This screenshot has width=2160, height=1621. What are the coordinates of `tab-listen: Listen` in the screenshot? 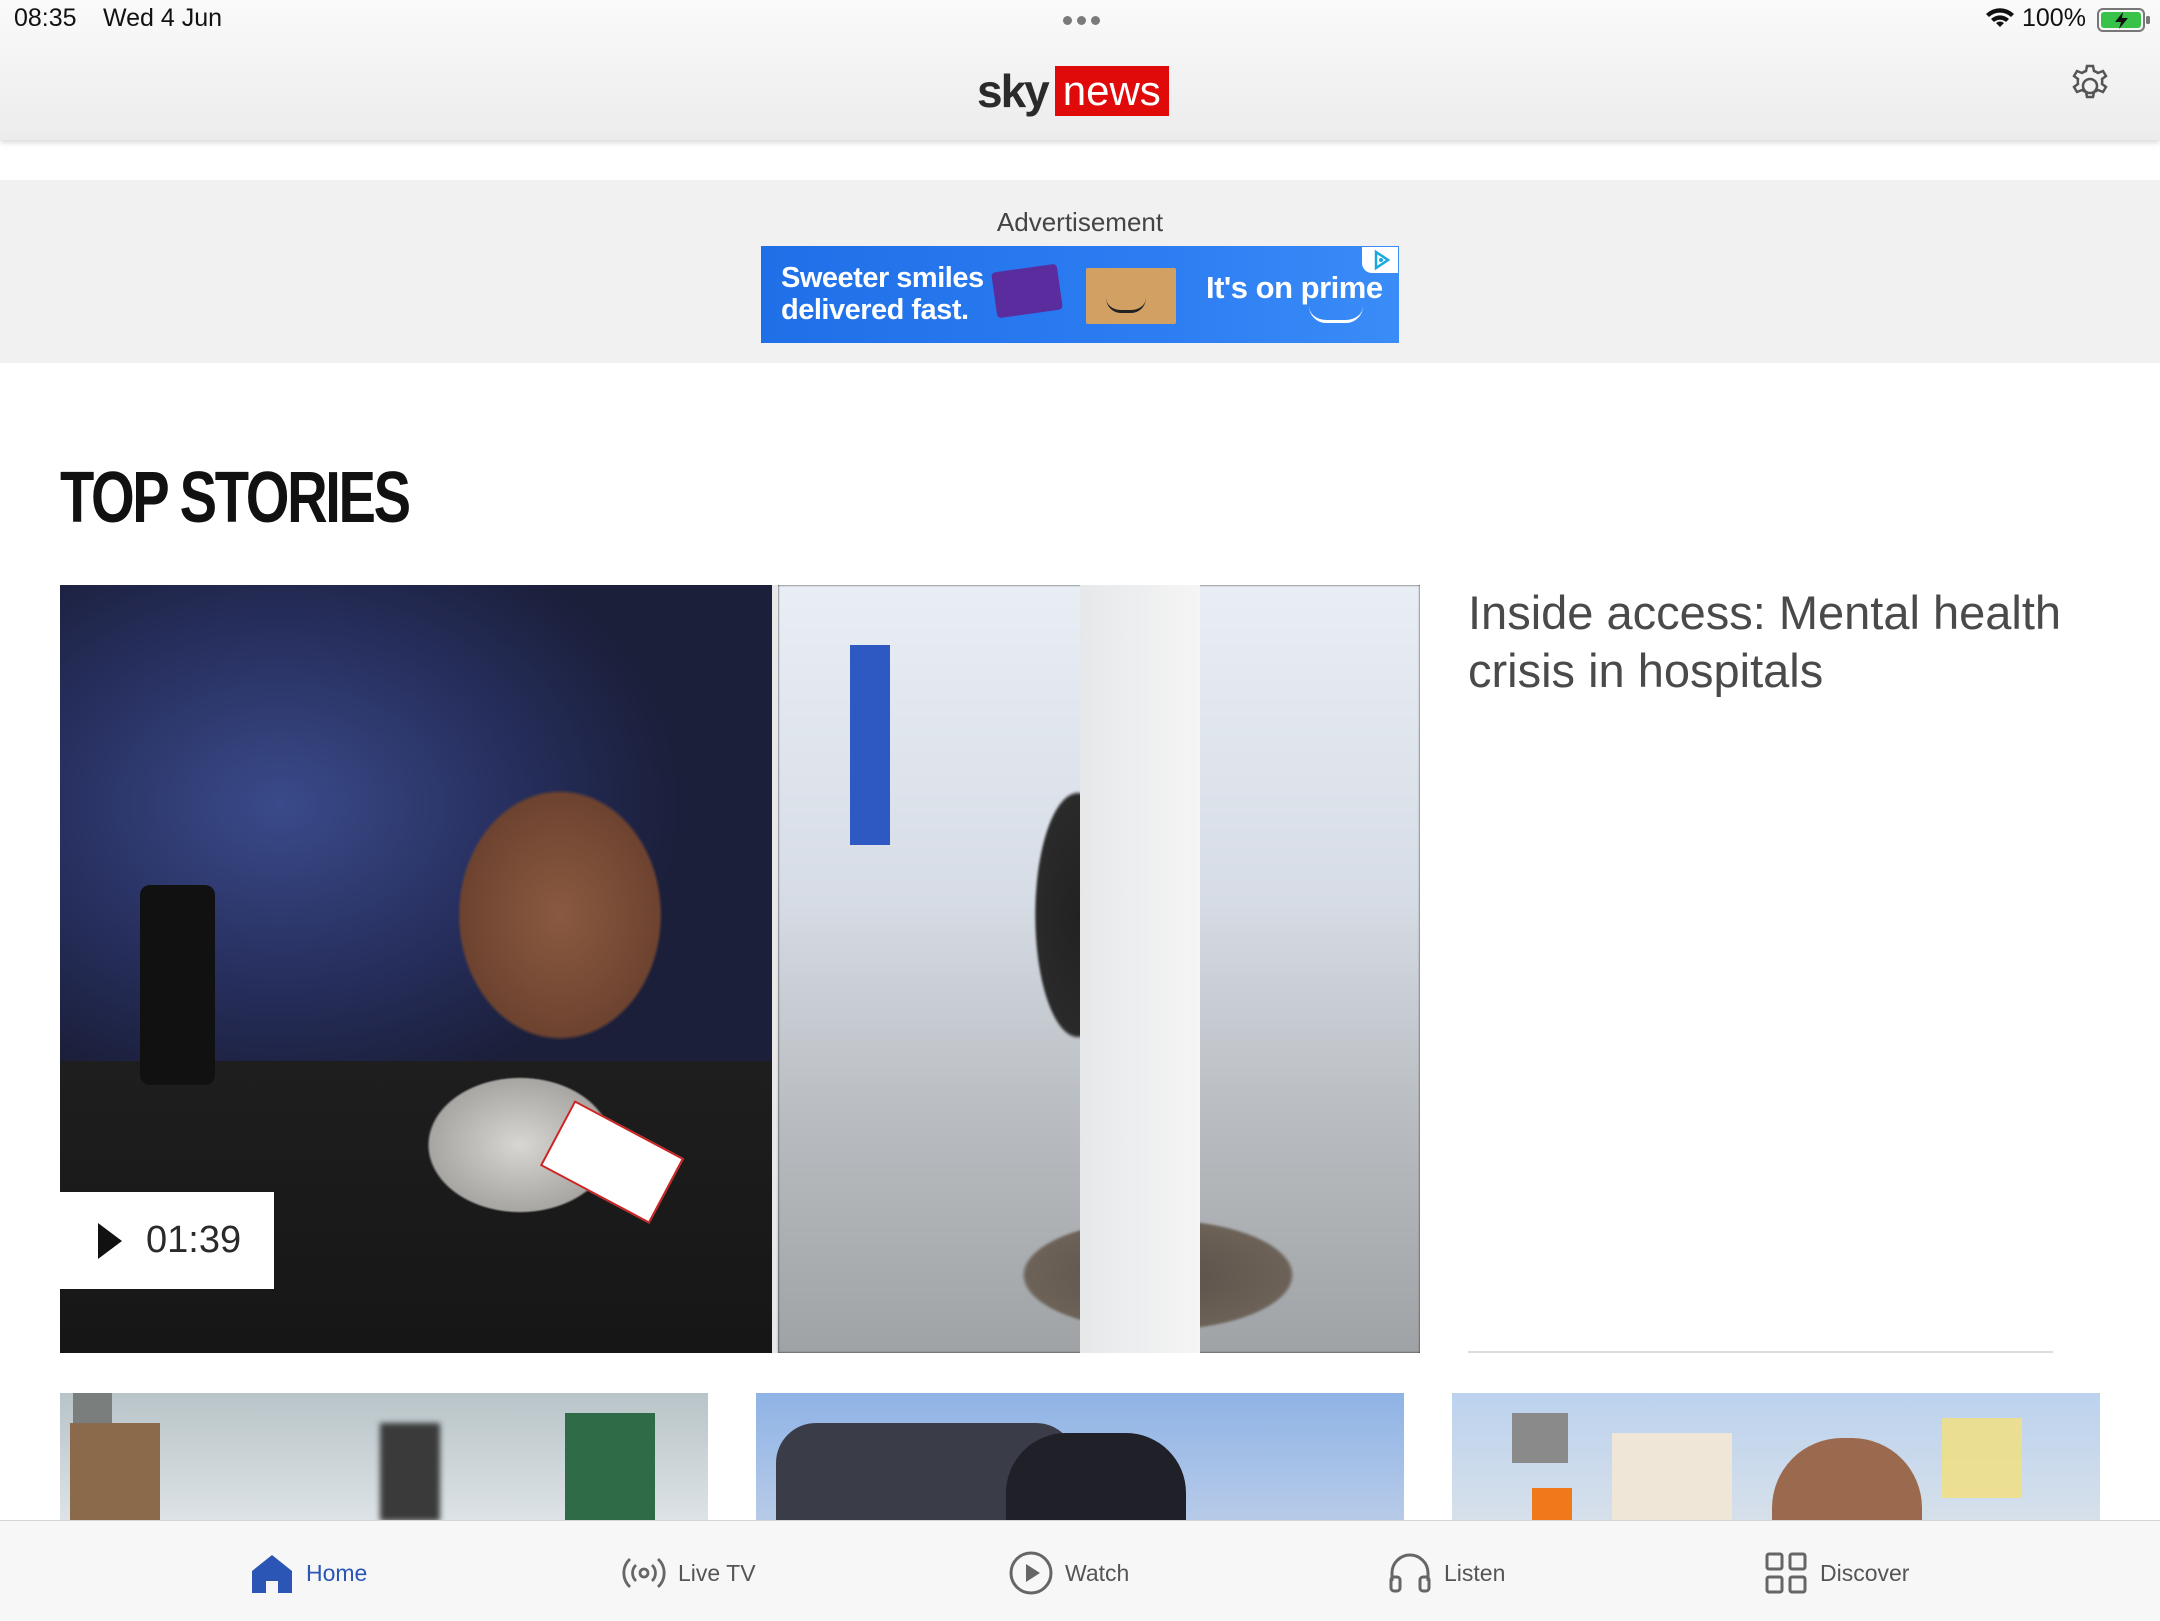 It's located at (1445, 1573).